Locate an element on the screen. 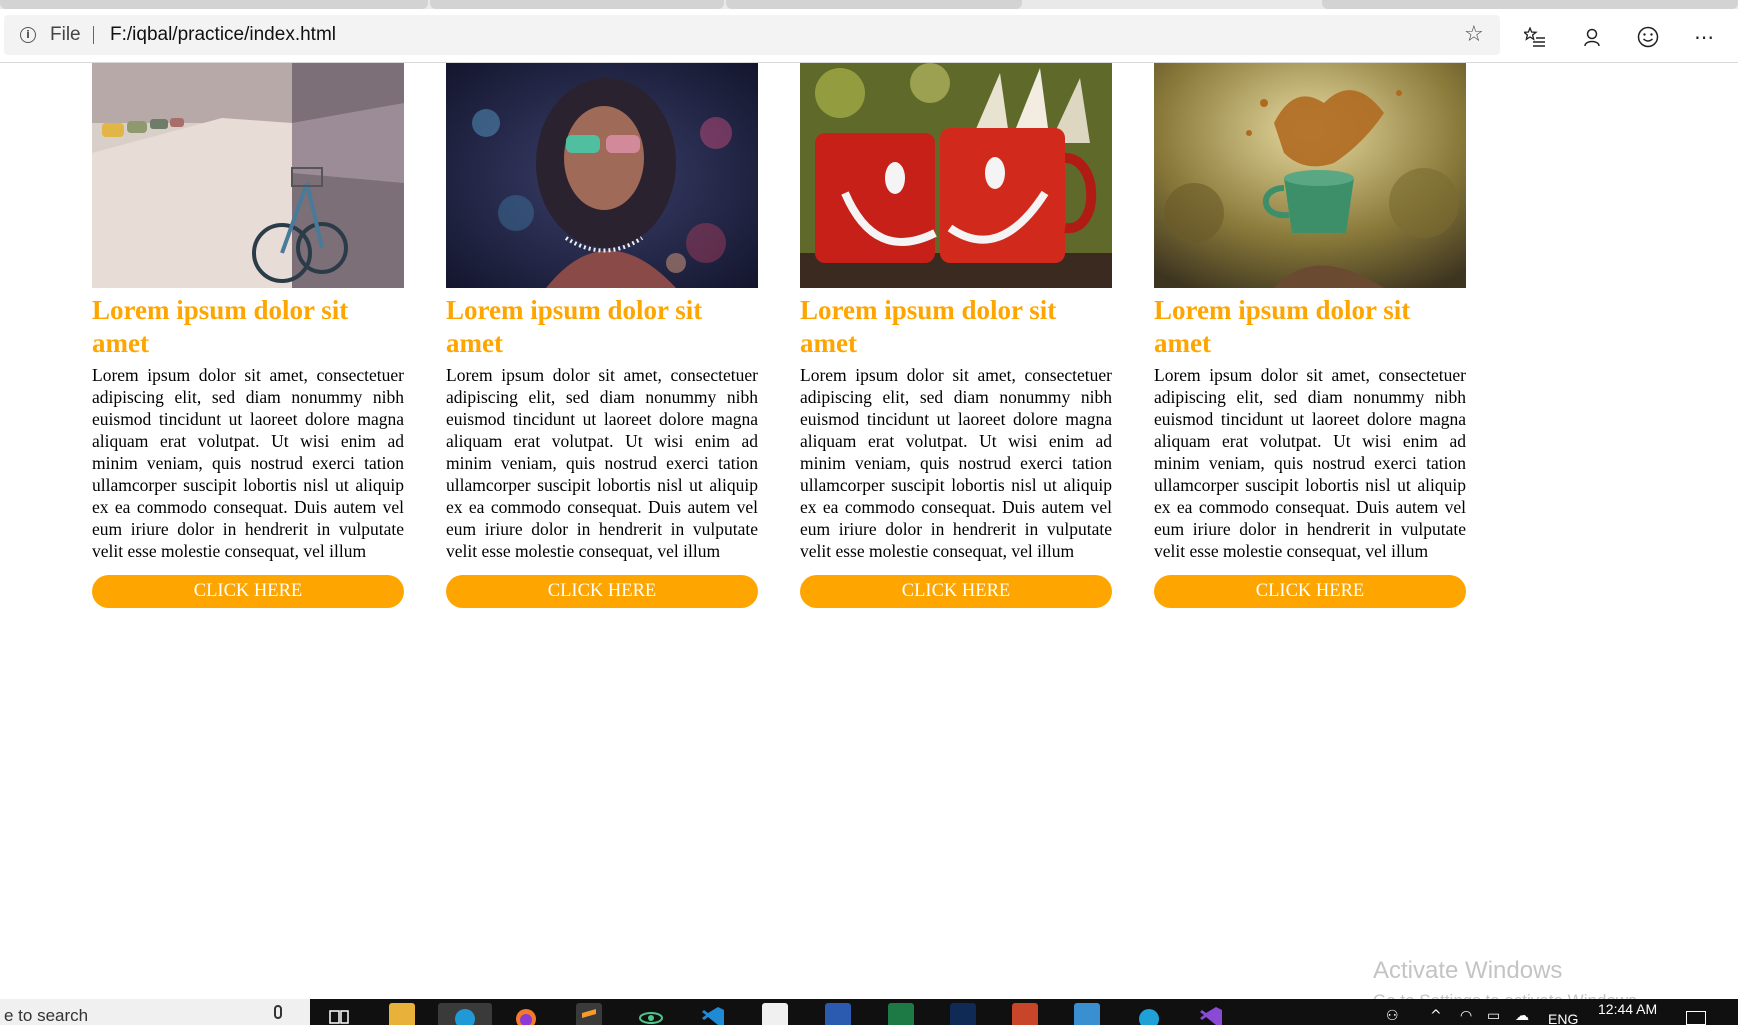  woman-sunglasses-bokeh-photo is located at coordinates (602, 175).